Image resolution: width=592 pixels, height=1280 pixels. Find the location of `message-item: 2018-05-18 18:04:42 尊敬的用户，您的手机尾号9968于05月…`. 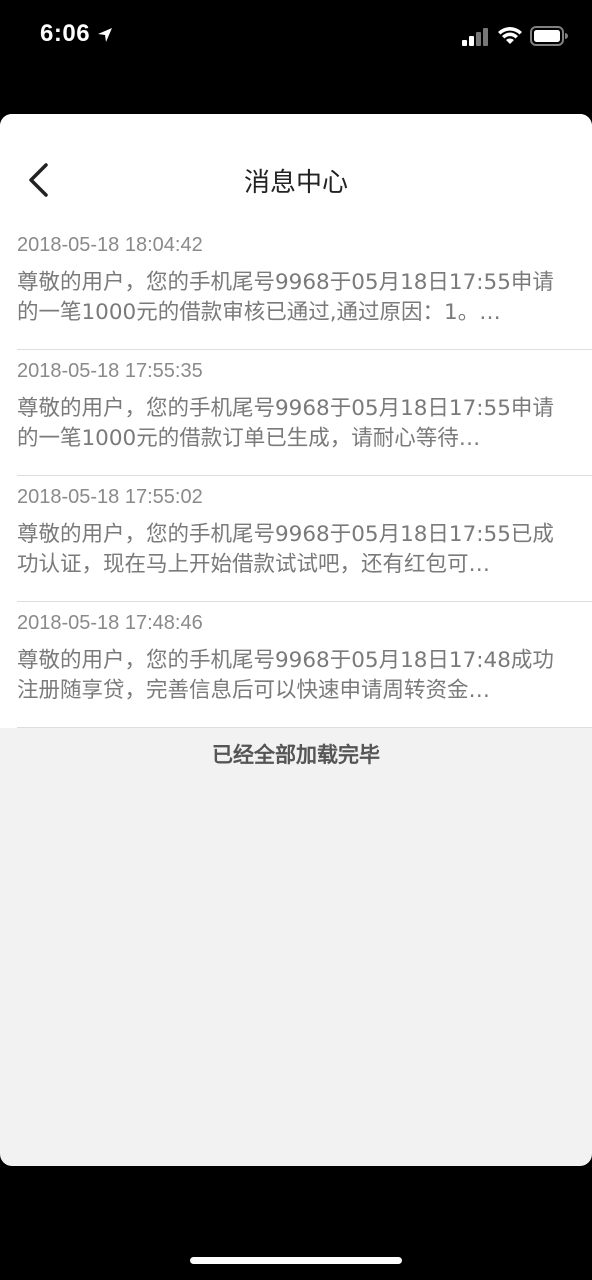

message-item: 2018-05-18 18:04:42 尊敬的用户，您的手机尾号9968于05月… is located at coordinates (296, 287).